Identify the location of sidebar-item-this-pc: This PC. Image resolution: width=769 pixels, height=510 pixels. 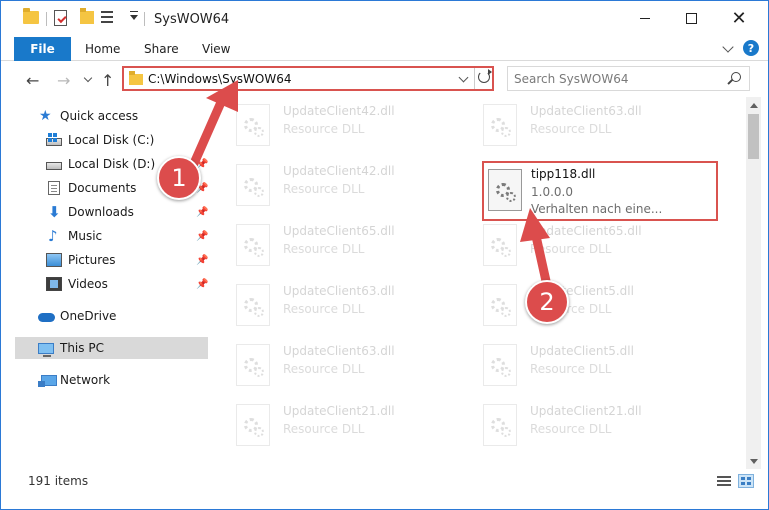
(111, 348).